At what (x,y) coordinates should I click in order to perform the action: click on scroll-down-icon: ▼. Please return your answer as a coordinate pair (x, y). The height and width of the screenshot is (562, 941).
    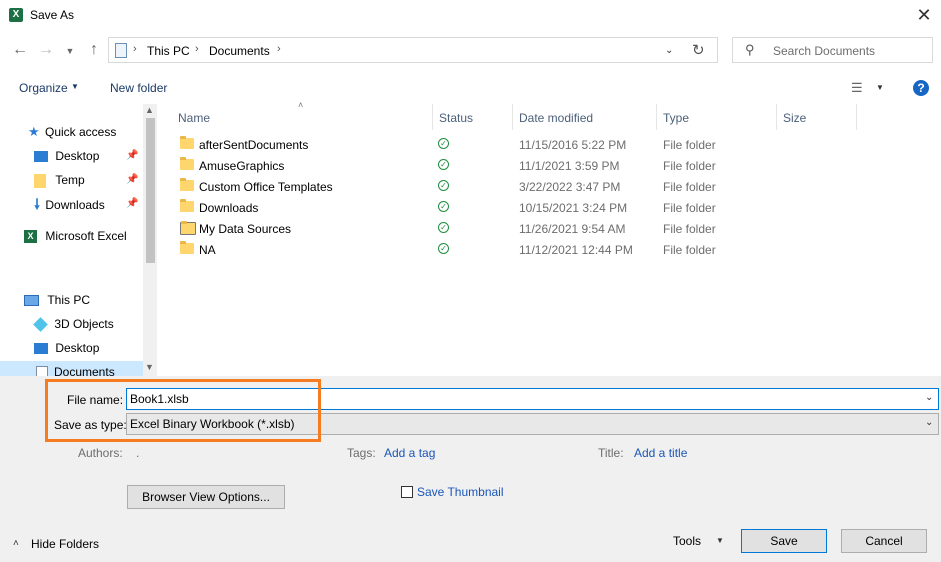
    Looking at the image, I should click on (149, 367).